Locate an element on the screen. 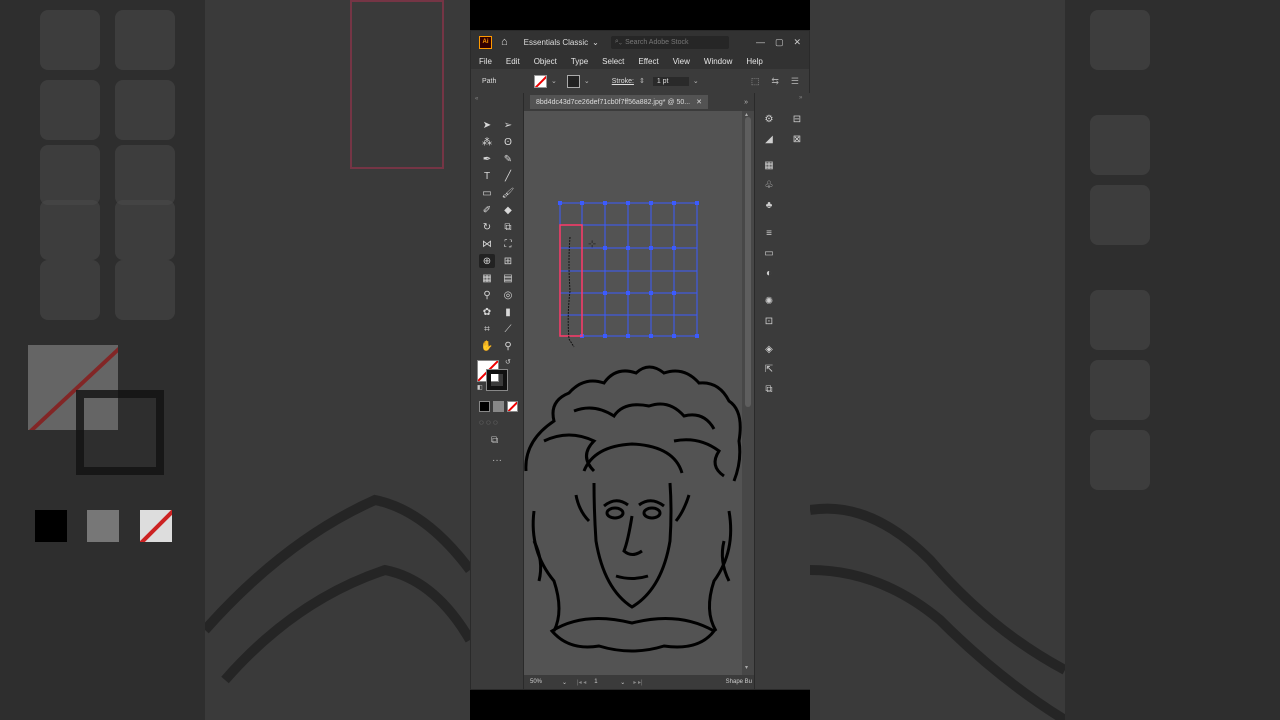 This screenshot has height=720, width=1280. blend-tool-icon: ◎ is located at coordinates (508, 295).